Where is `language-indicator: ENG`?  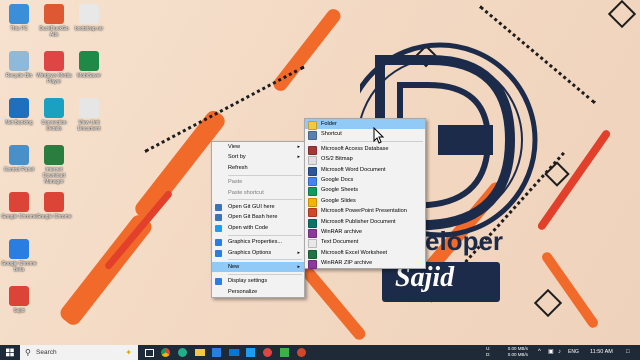
language-indicator: ENG is located at coordinates (577, 352).